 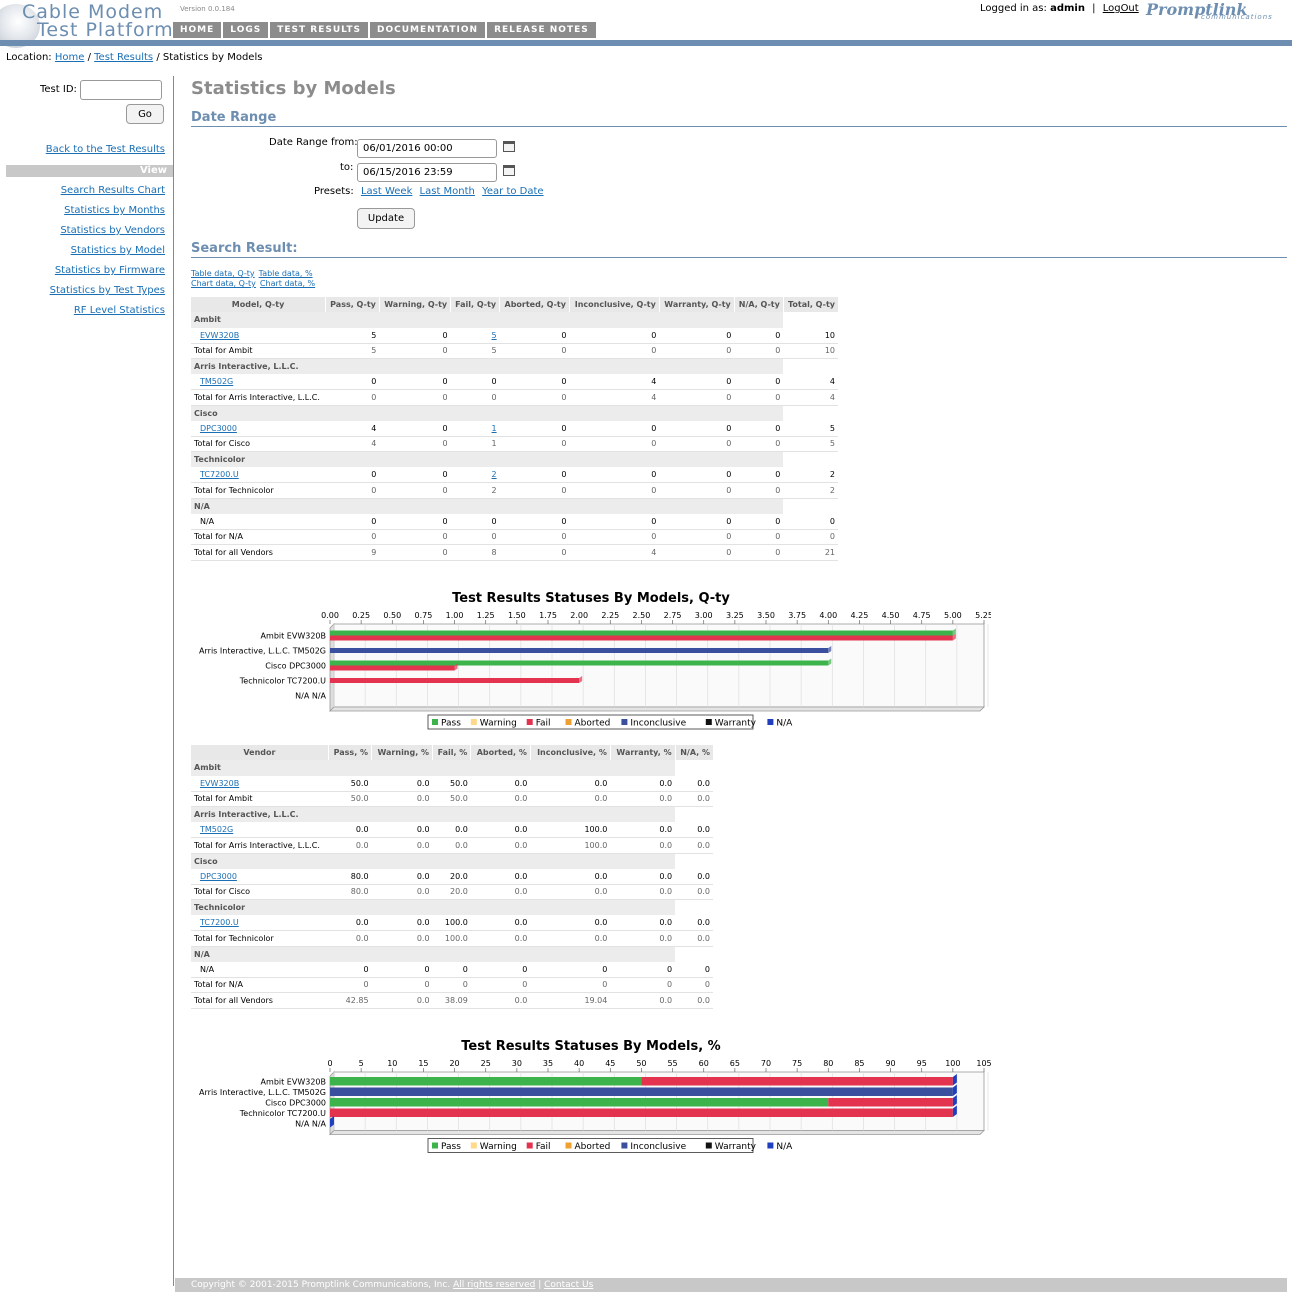 I want to click on header-divider, so click(x=646, y=43).